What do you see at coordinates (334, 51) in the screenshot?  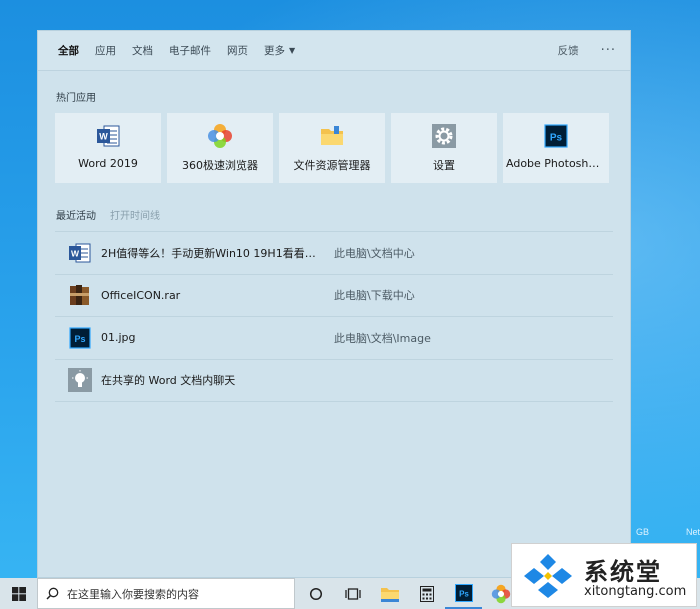 I see `search-tabs: 全部 应用 文档 电子邮件 网页 更多 ▼ 反馈 ···` at bounding box center [334, 51].